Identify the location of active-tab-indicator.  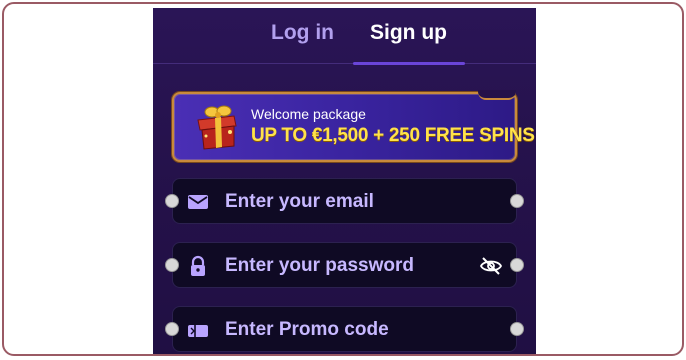
(409, 63).